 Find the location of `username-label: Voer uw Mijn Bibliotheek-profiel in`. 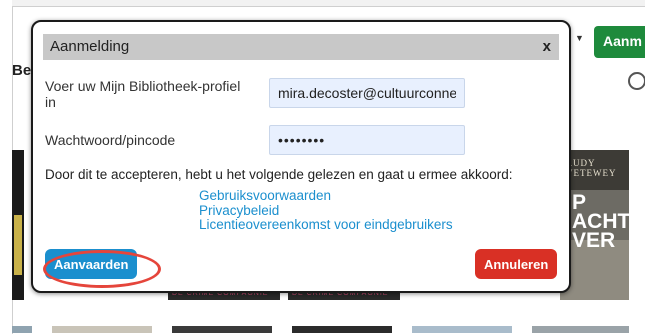

username-label: Voer uw Mijn Bibliotheek-profiel in is located at coordinates (143, 94).